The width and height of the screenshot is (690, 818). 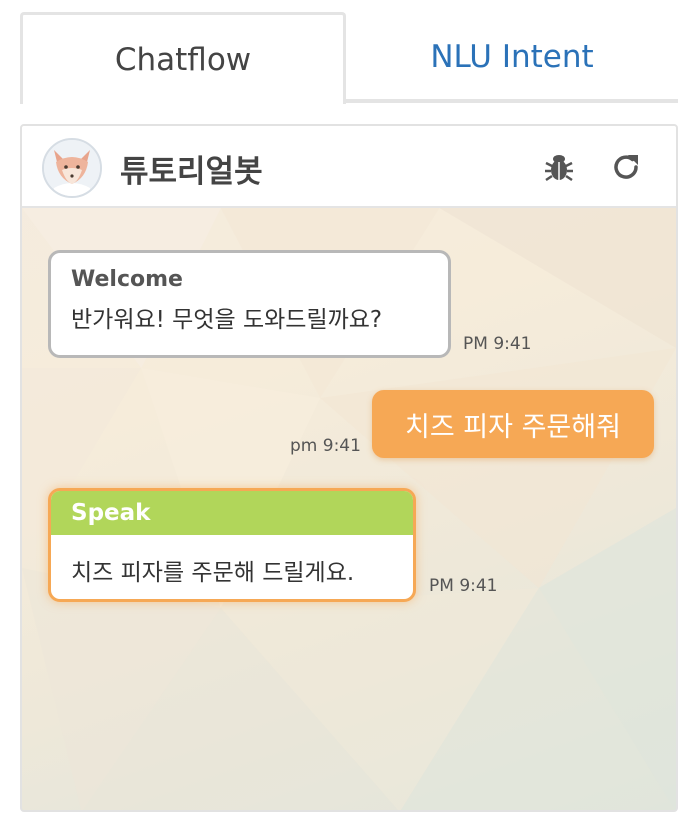 I want to click on chat-header: 튜토리얼봇, so click(x=349, y=167).